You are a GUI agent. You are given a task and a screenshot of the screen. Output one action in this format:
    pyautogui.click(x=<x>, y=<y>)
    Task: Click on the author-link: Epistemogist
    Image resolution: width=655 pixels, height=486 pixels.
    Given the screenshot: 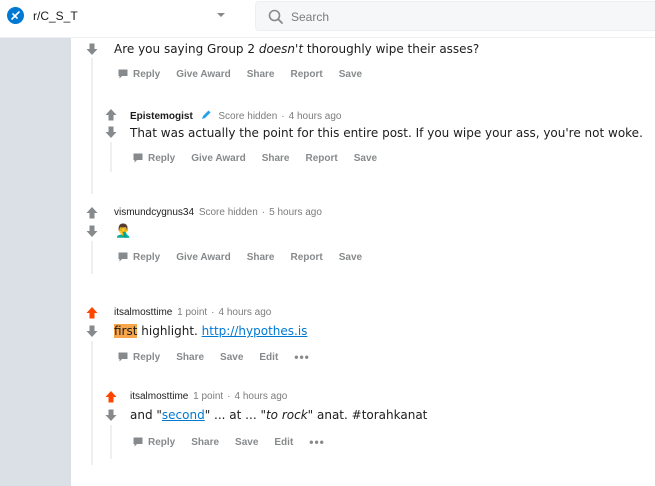 What is the action you would take?
    pyautogui.click(x=161, y=116)
    